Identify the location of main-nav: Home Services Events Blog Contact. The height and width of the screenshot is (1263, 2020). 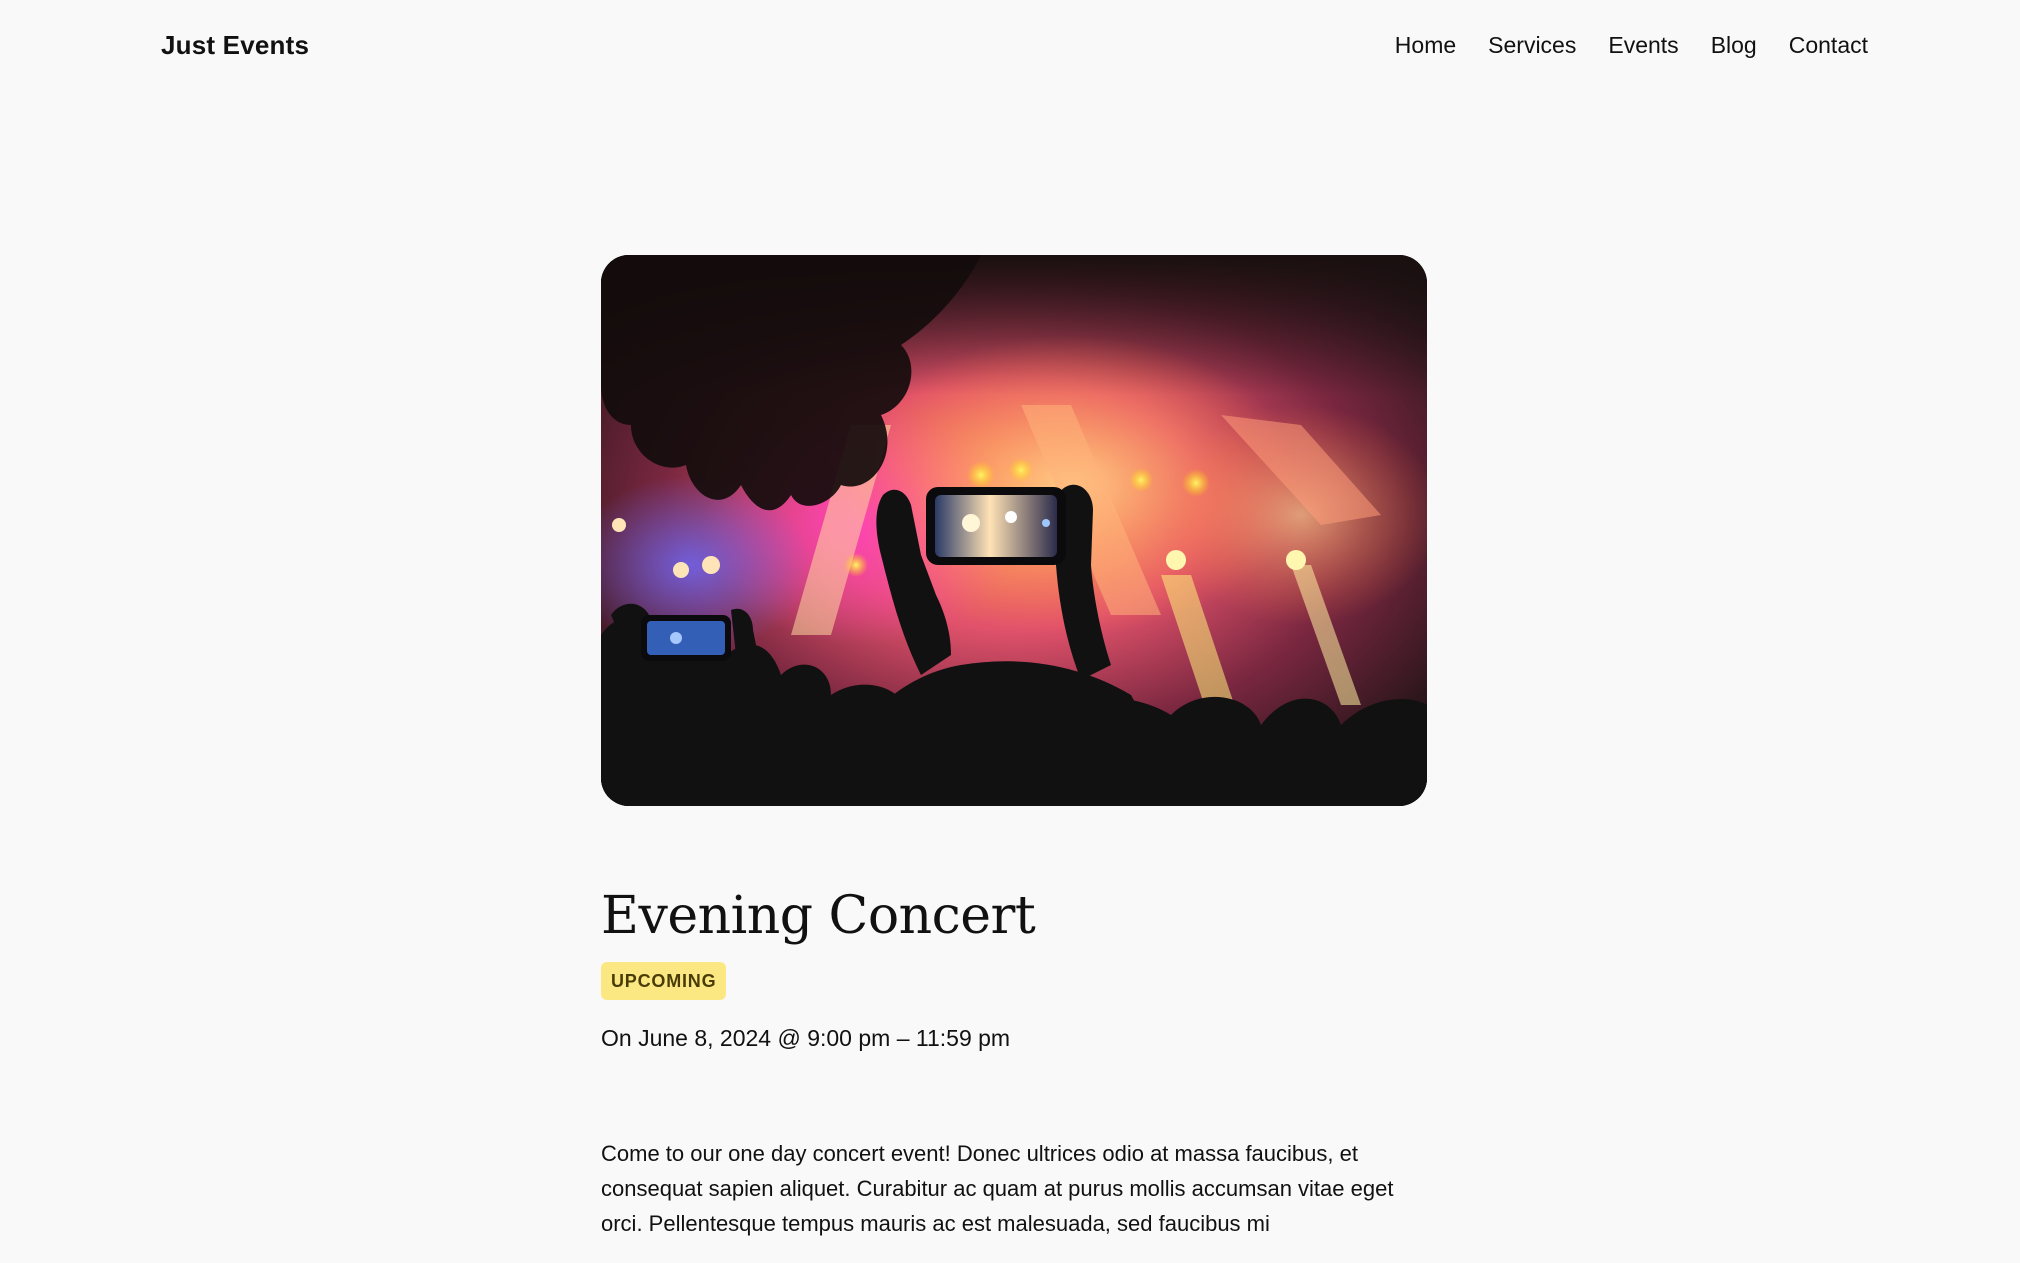
(1631, 45).